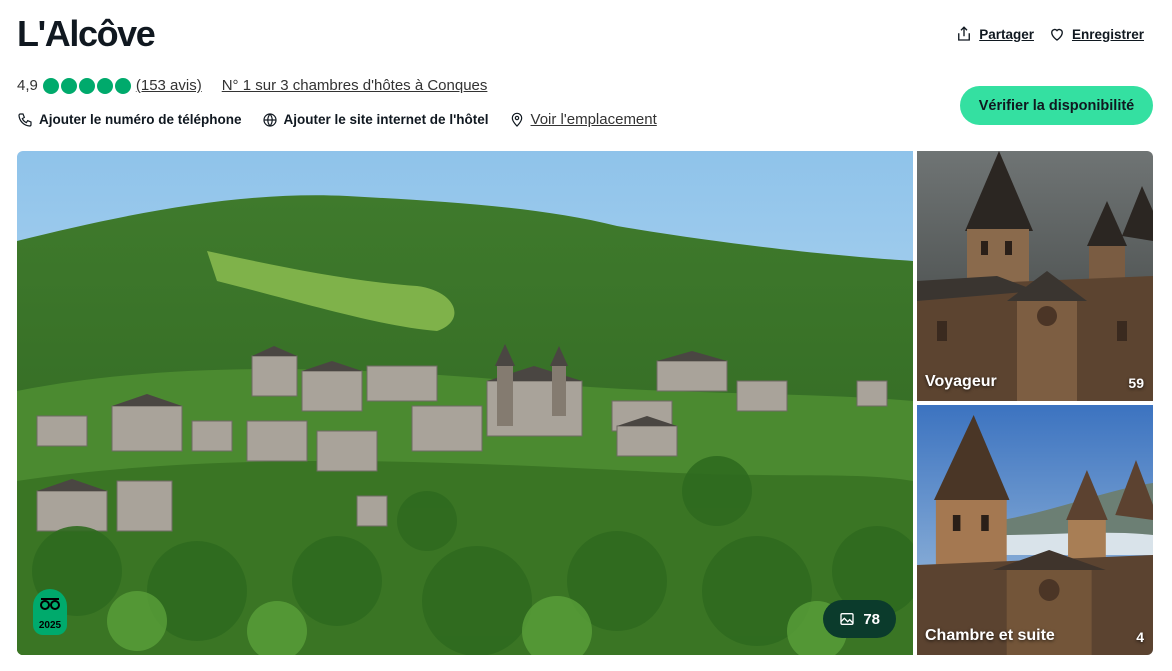 The width and height of the screenshot is (1172, 671). What do you see at coordinates (86, 33) in the screenshot?
I see `hotel-name: L'Alcôve` at bounding box center [86, 33].